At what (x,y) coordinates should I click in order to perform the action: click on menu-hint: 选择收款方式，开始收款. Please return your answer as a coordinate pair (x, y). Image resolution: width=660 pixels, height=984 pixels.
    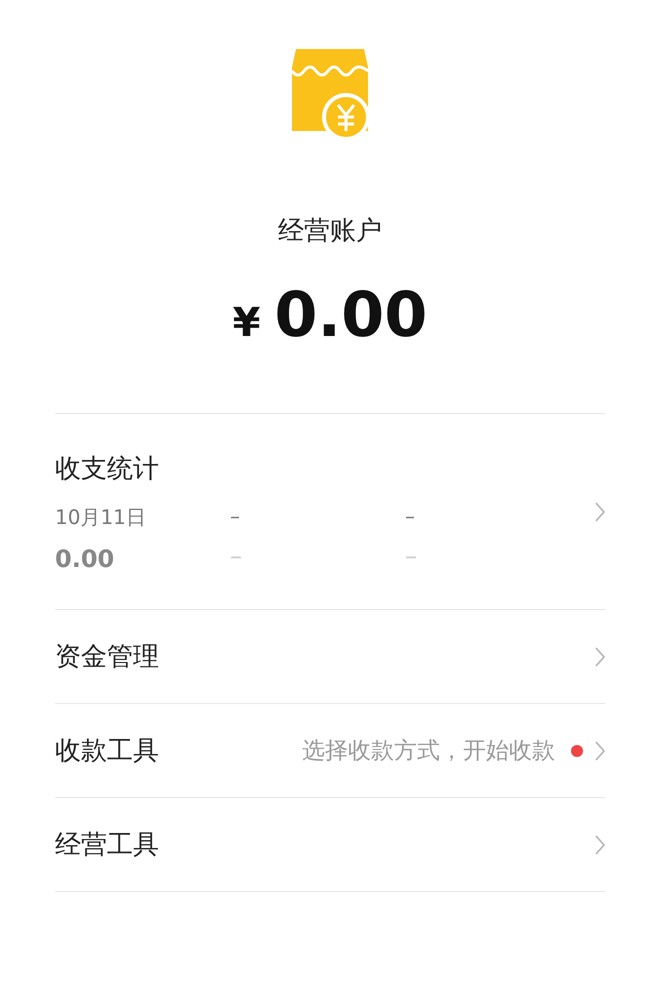
    Looking at the image, I should click on (428, 751).